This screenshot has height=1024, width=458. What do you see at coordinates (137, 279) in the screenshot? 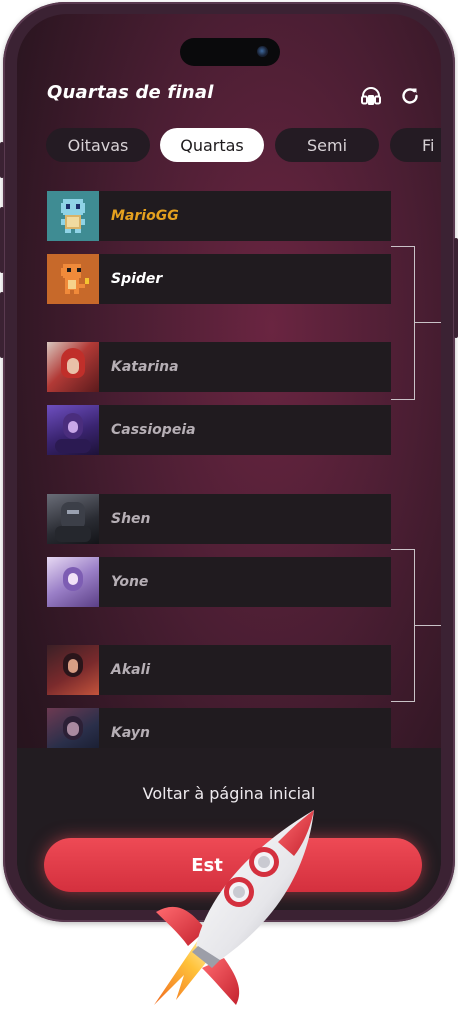
I see `player-name: Spider` at bounding box center [137, 279].